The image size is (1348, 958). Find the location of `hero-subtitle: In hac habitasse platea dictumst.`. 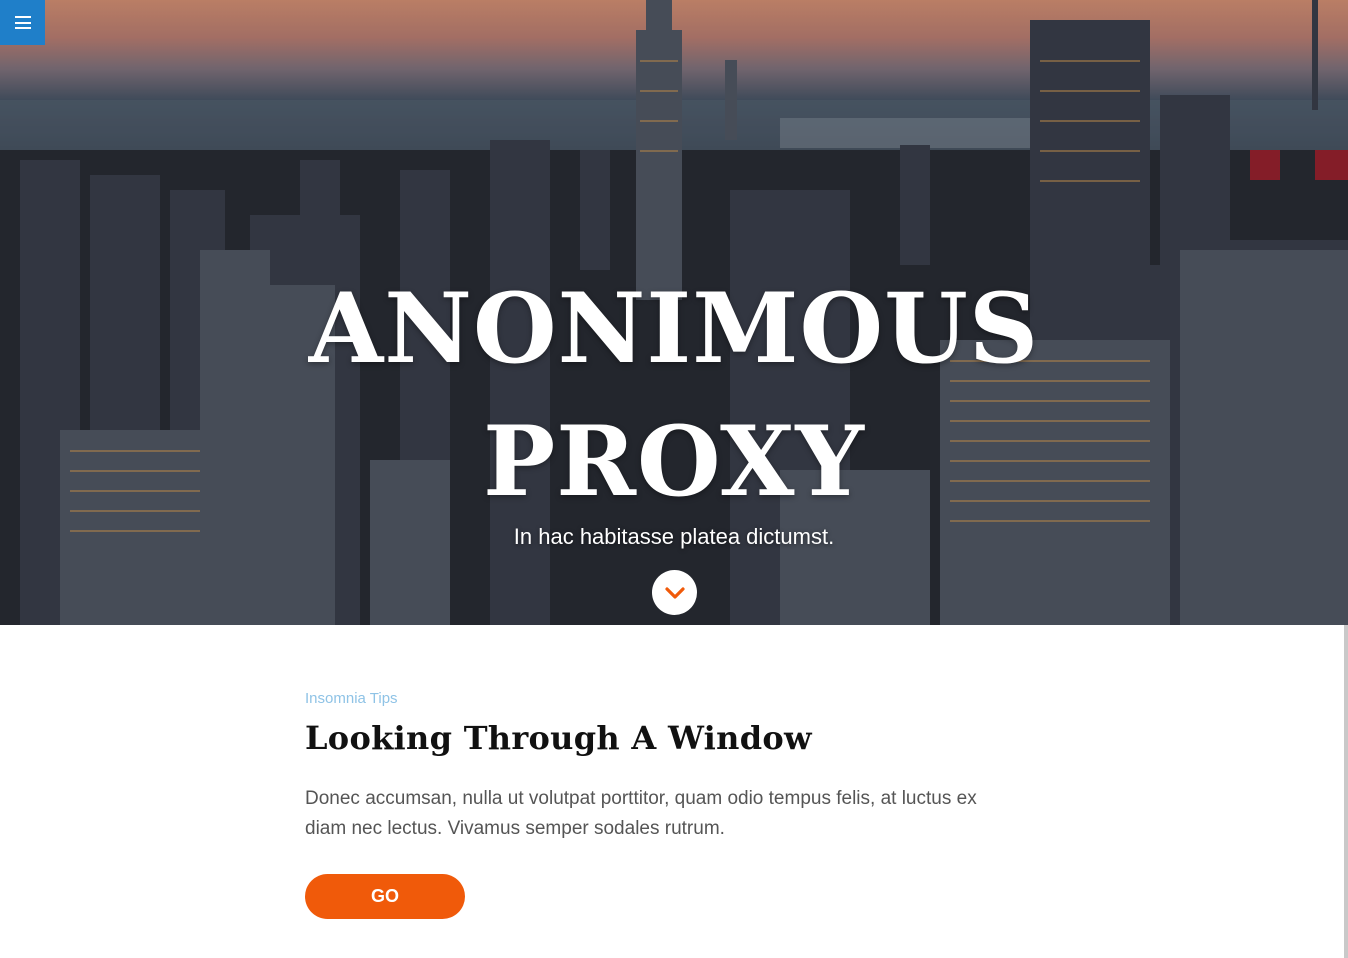

hero-subtitle: In hac habitasse platea dictumst. is located at coordinates (674, 536).